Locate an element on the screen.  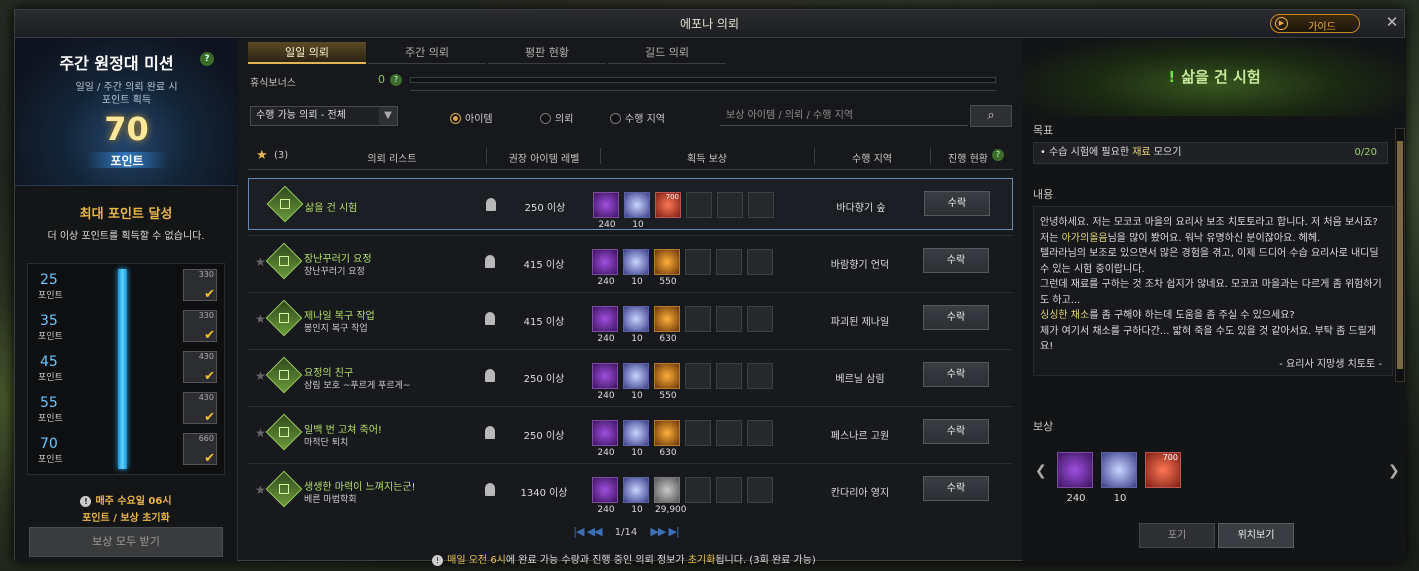
content-para: 싱싱한 채소를 좀 구해야 하는데 도움을 좀 주실 수 있으세요? is located at coordinates (1213, 316).